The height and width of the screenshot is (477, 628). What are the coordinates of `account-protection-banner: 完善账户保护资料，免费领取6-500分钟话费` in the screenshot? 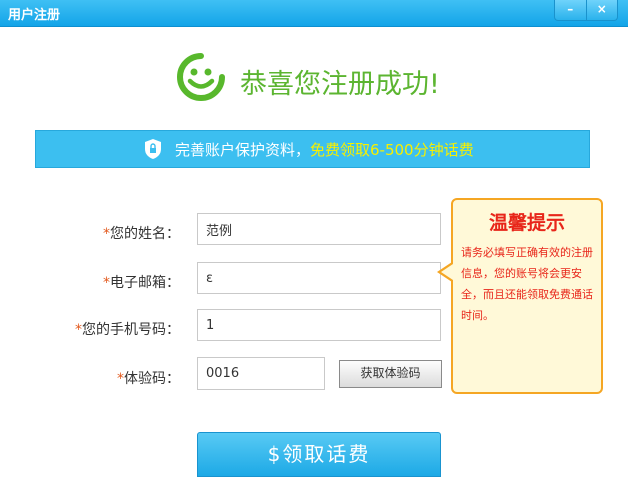 It's located at (312, 149).